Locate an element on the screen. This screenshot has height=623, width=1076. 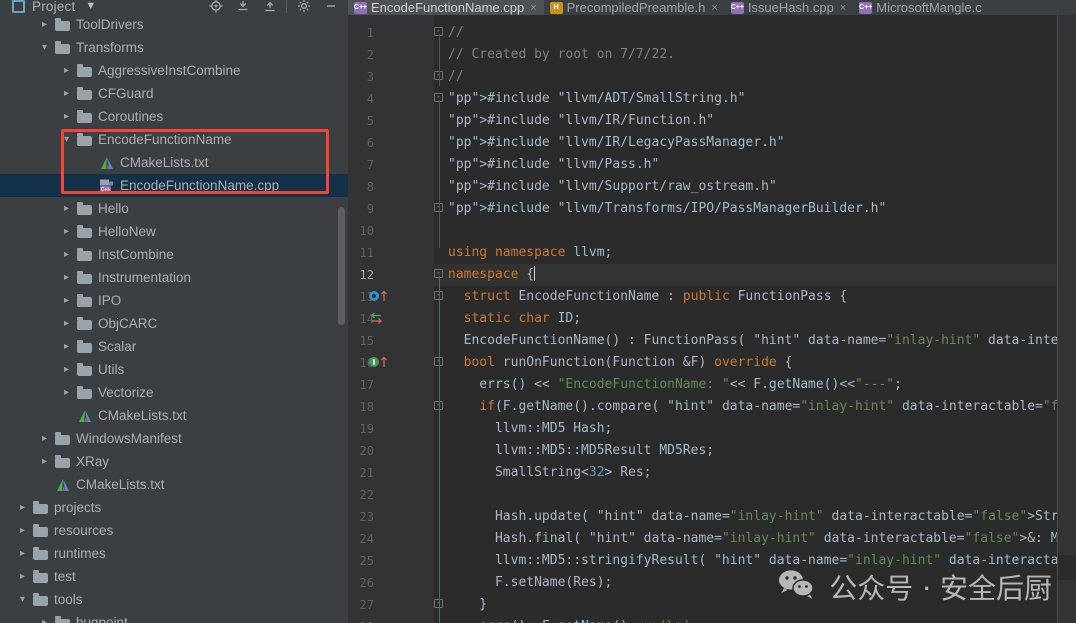
code-line: F.setName(Res); is located at coordinates (530, 583).